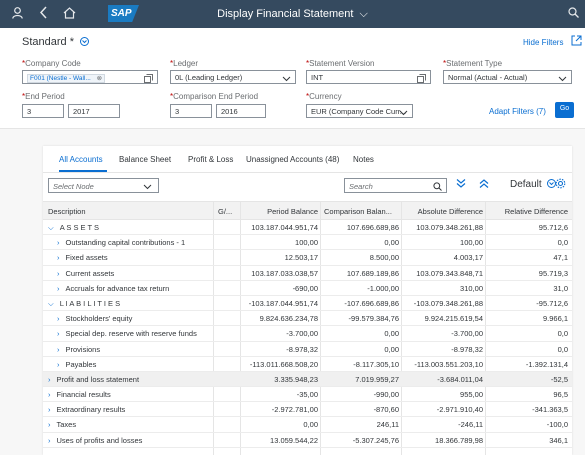  Describe the element at coordinates (48, 42) in the screenshot. I see `variant-title-text: Standard *` at that location.